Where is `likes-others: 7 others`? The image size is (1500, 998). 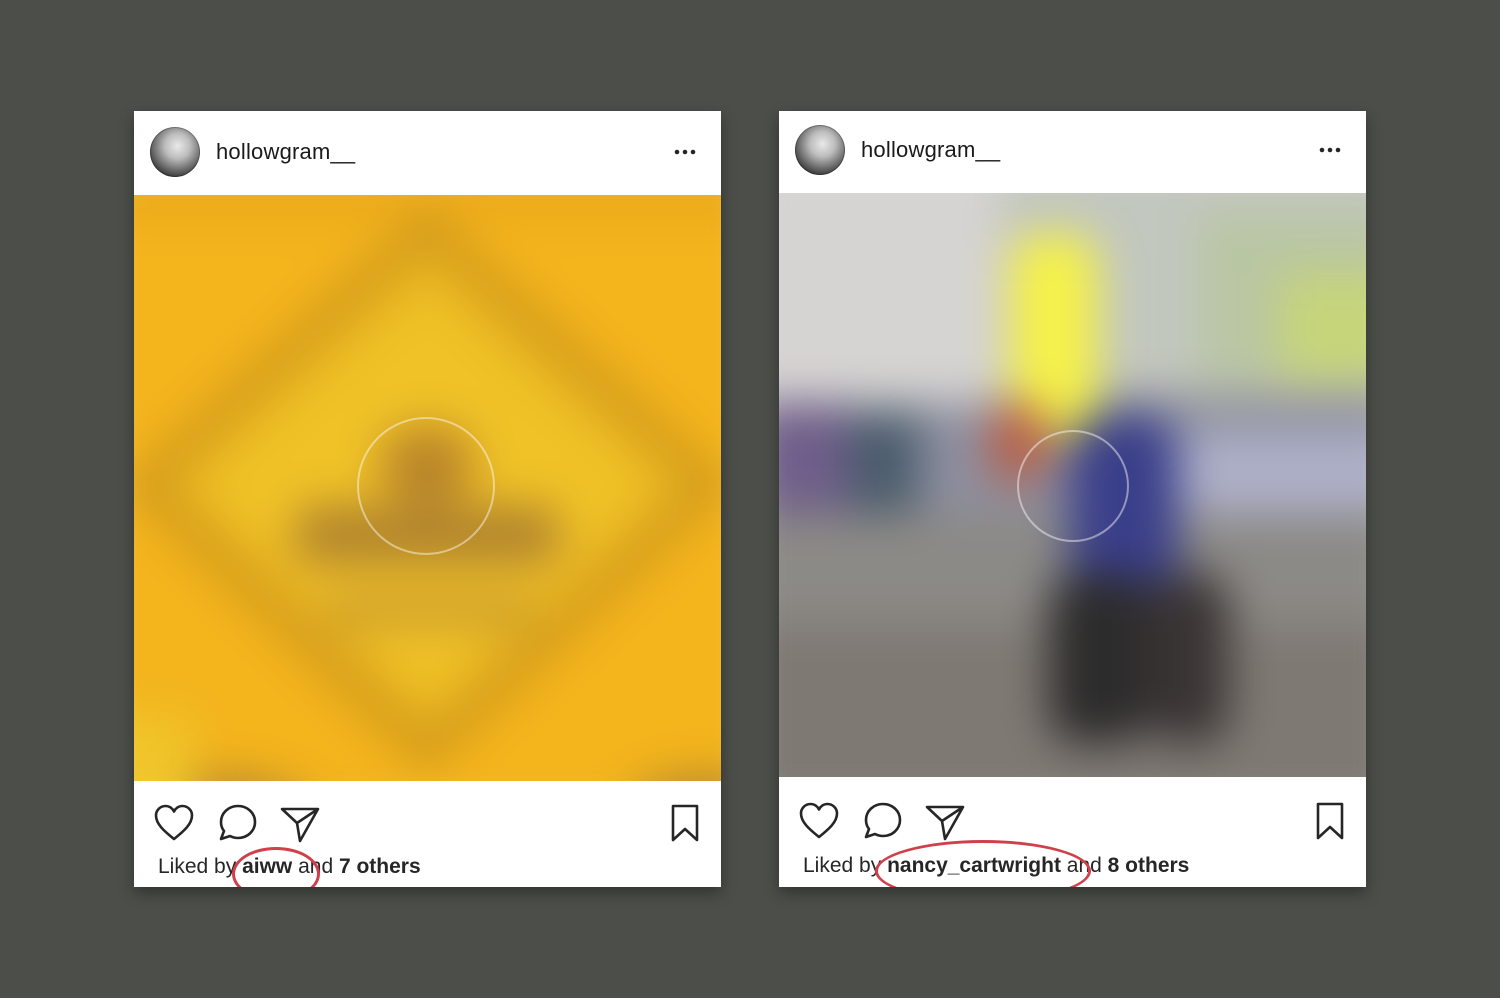
likes-others: 7 others is located at coordinates (380, 866).